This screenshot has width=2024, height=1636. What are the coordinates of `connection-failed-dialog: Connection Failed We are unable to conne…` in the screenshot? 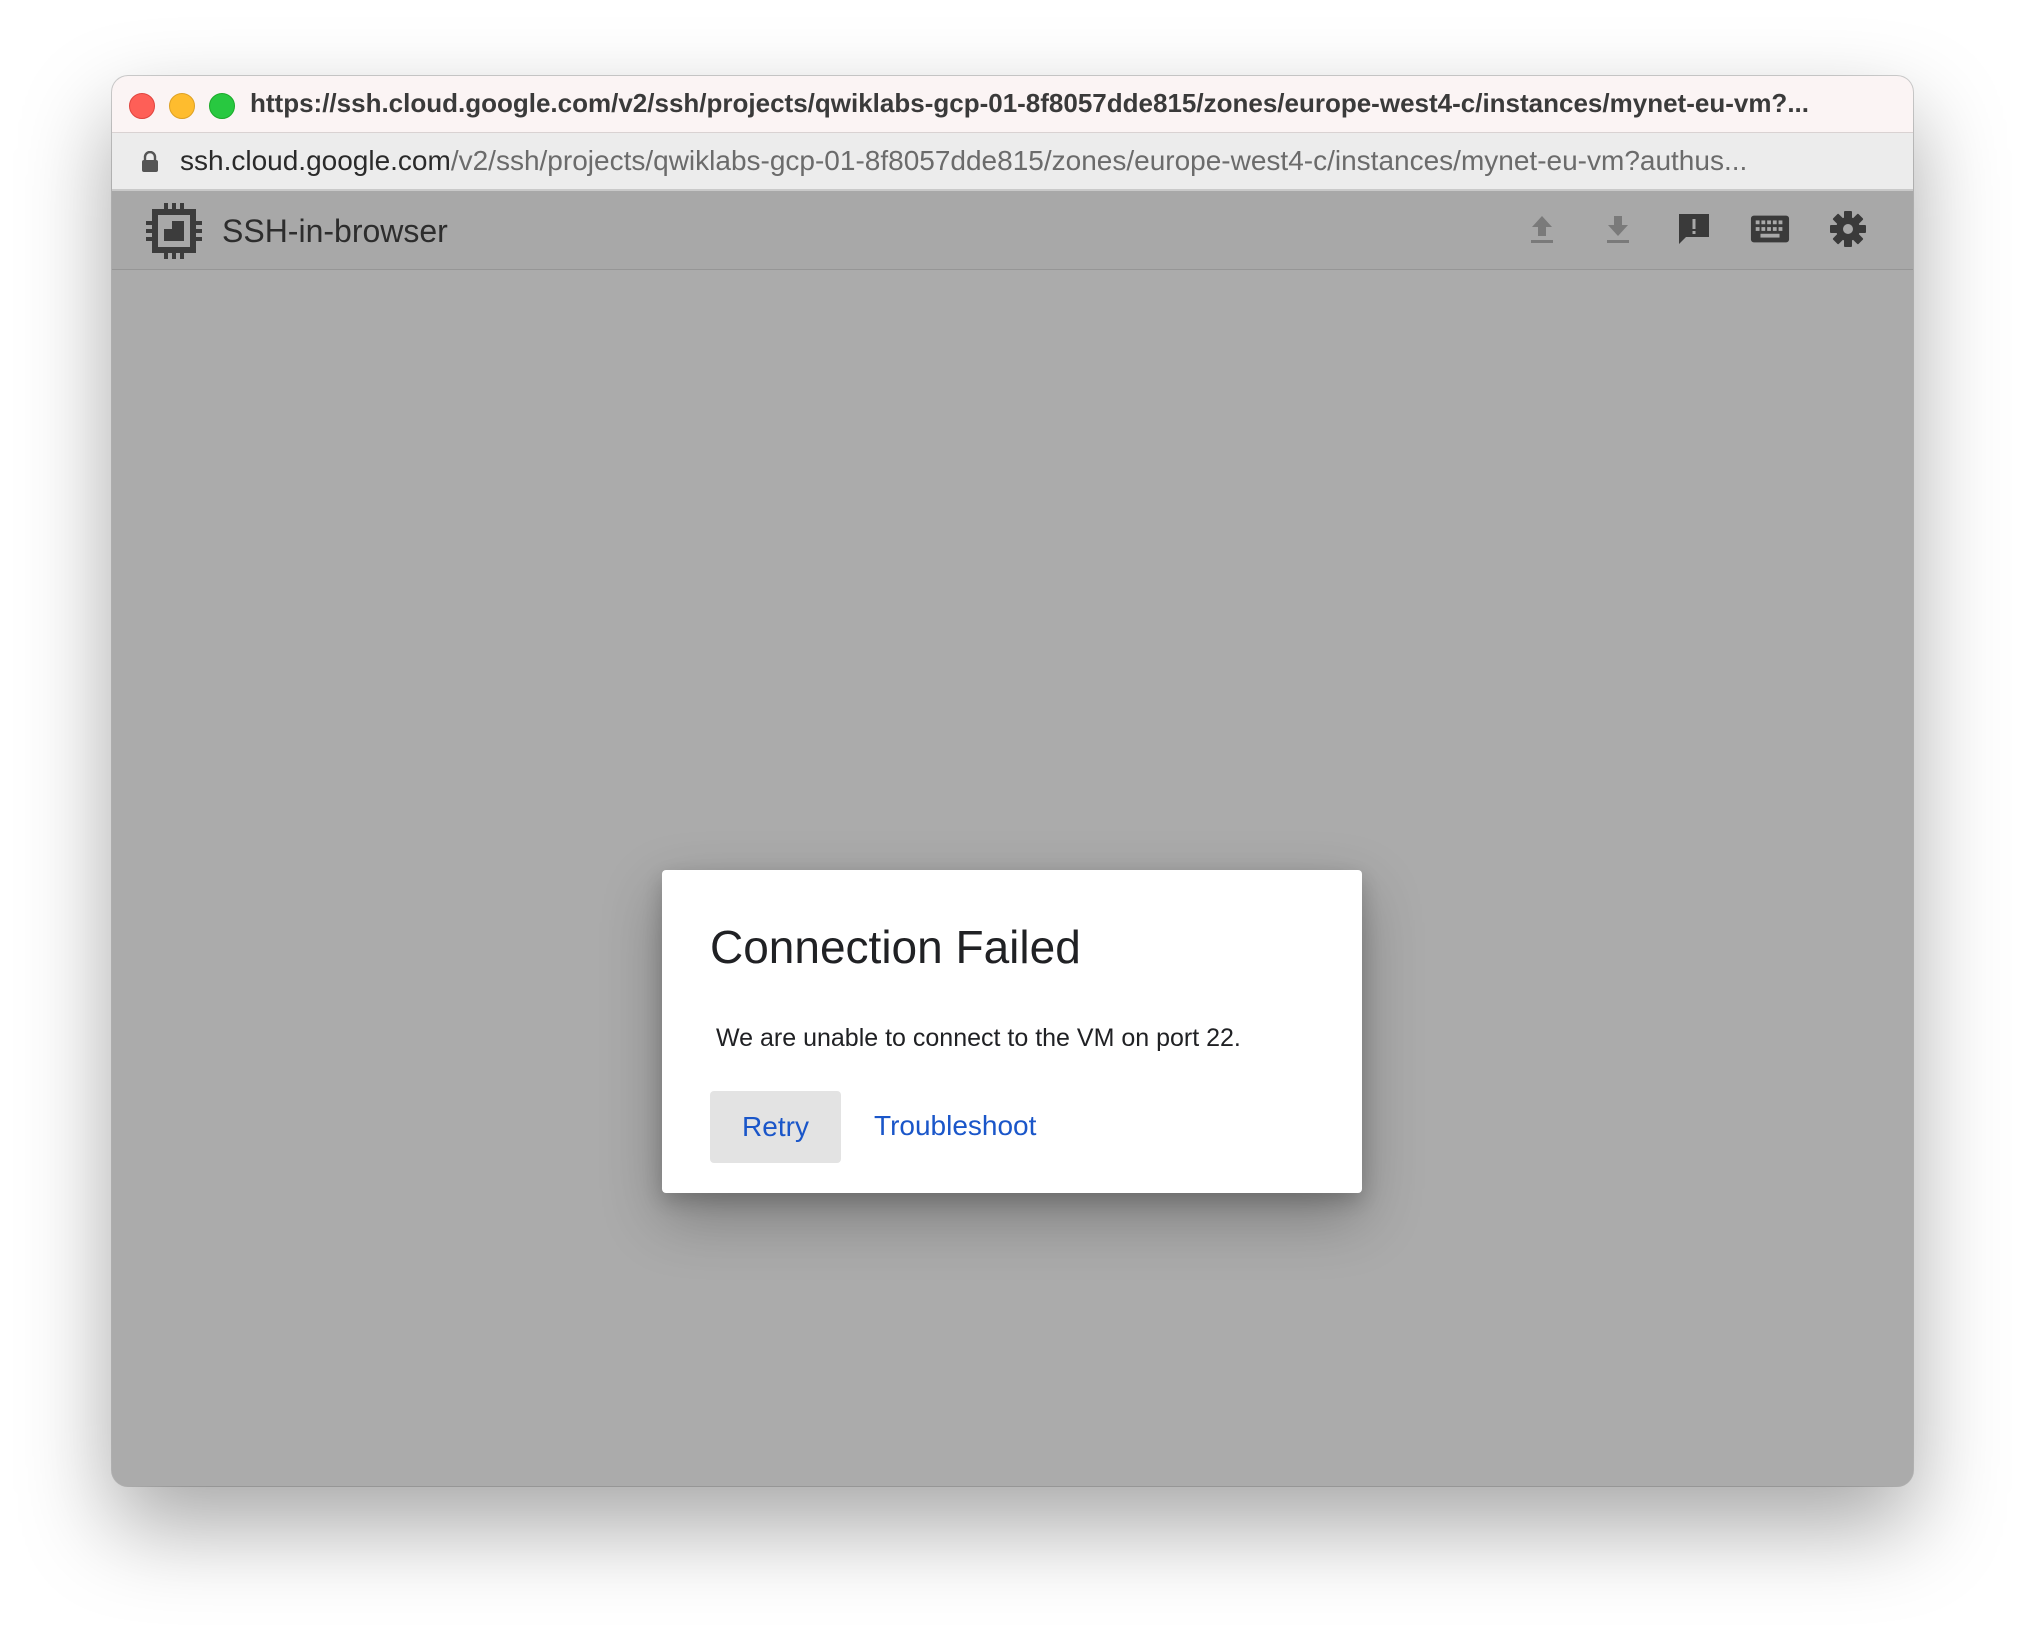 It's located at (1012, 1031).